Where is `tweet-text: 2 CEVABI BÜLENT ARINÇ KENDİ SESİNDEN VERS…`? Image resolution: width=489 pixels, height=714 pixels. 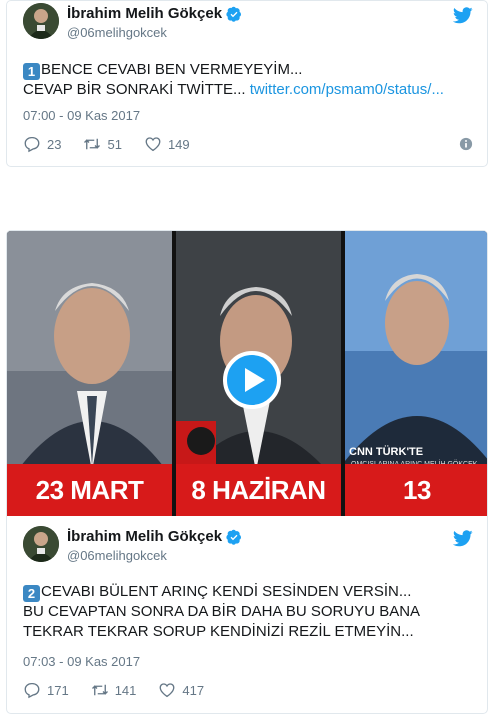 tweet-text: 2 CEVABI BÜLENT ARINÇ KENDİ SESİNDEN VERS… is located at coordinates (248, 612).